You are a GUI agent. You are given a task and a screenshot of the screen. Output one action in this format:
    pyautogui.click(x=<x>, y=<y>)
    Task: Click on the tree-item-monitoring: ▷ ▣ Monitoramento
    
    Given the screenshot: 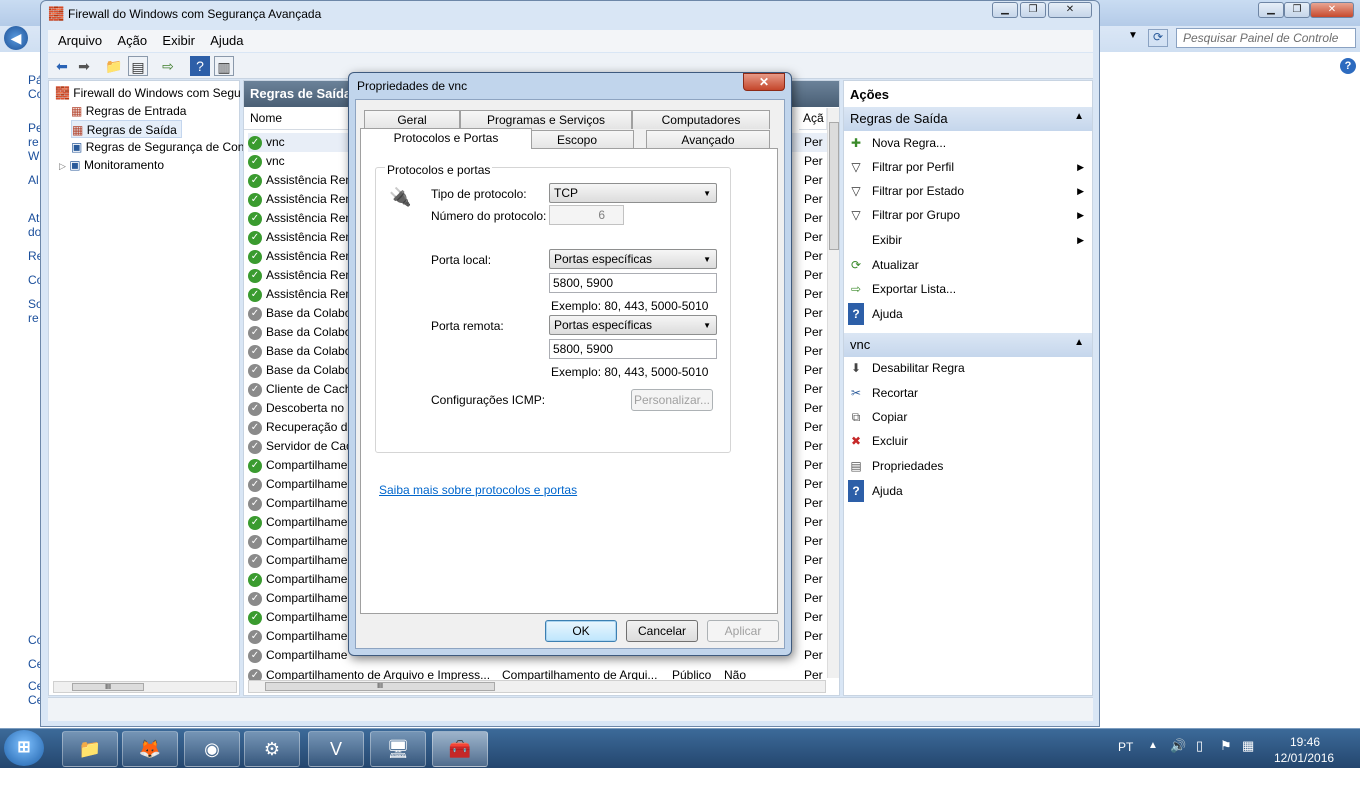 What is the action you would take?
    pyautogui.click(x=111, y=165)
    